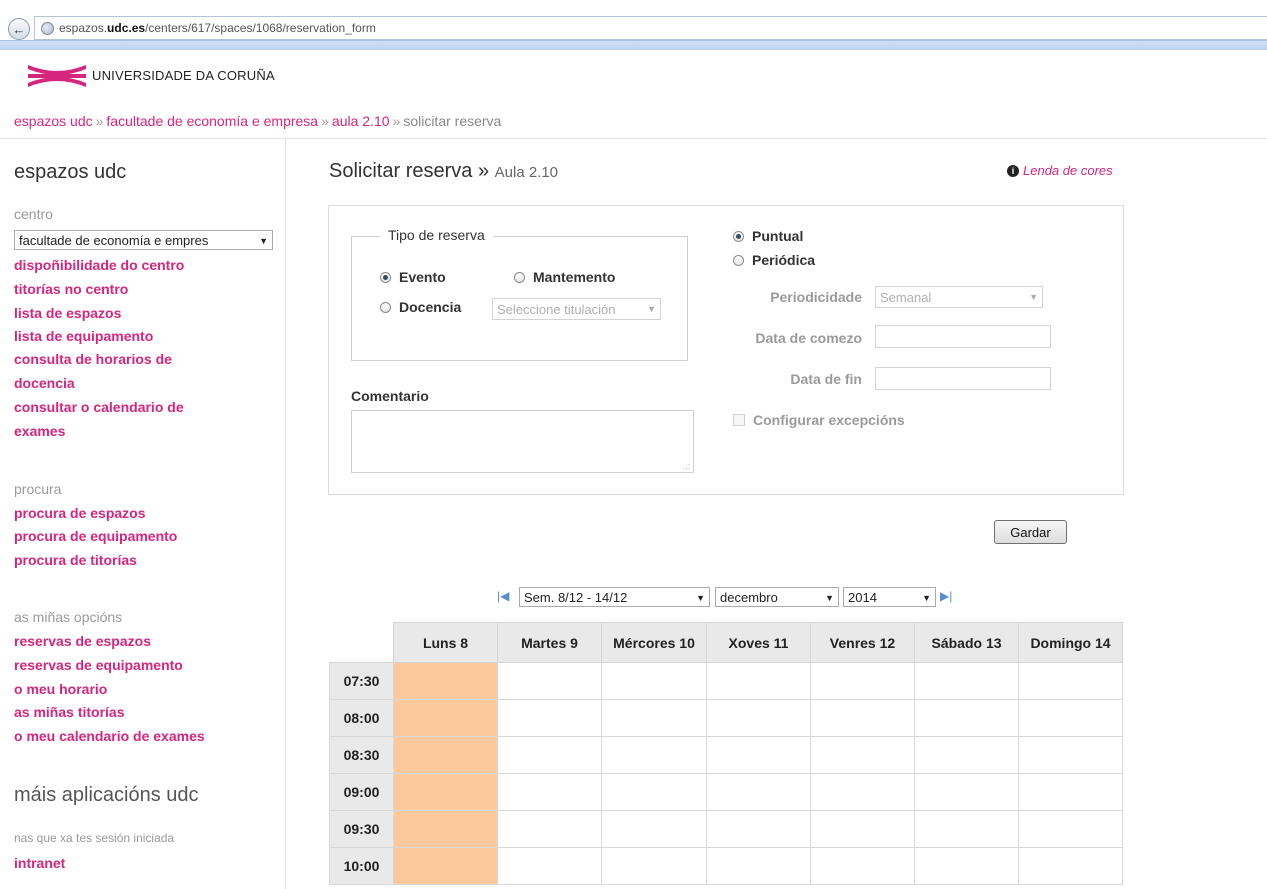 This screenshot has height=889, width=1267. What do you see at coordinates (361, 121) in the screenshot?
I see `breadcrumb-link-space: aula 2.10` at bounding box center [361, 121].